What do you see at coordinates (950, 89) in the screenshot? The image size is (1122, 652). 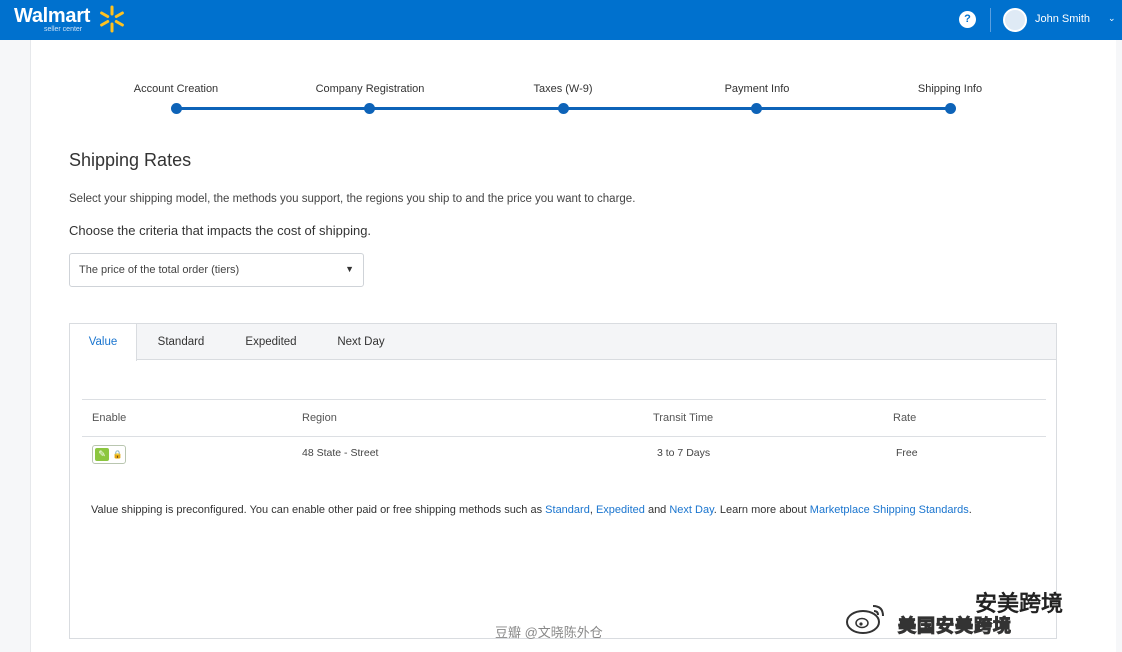 I see `step-label-shipping-info: Shipping Info` at bounding box center [950, 89].